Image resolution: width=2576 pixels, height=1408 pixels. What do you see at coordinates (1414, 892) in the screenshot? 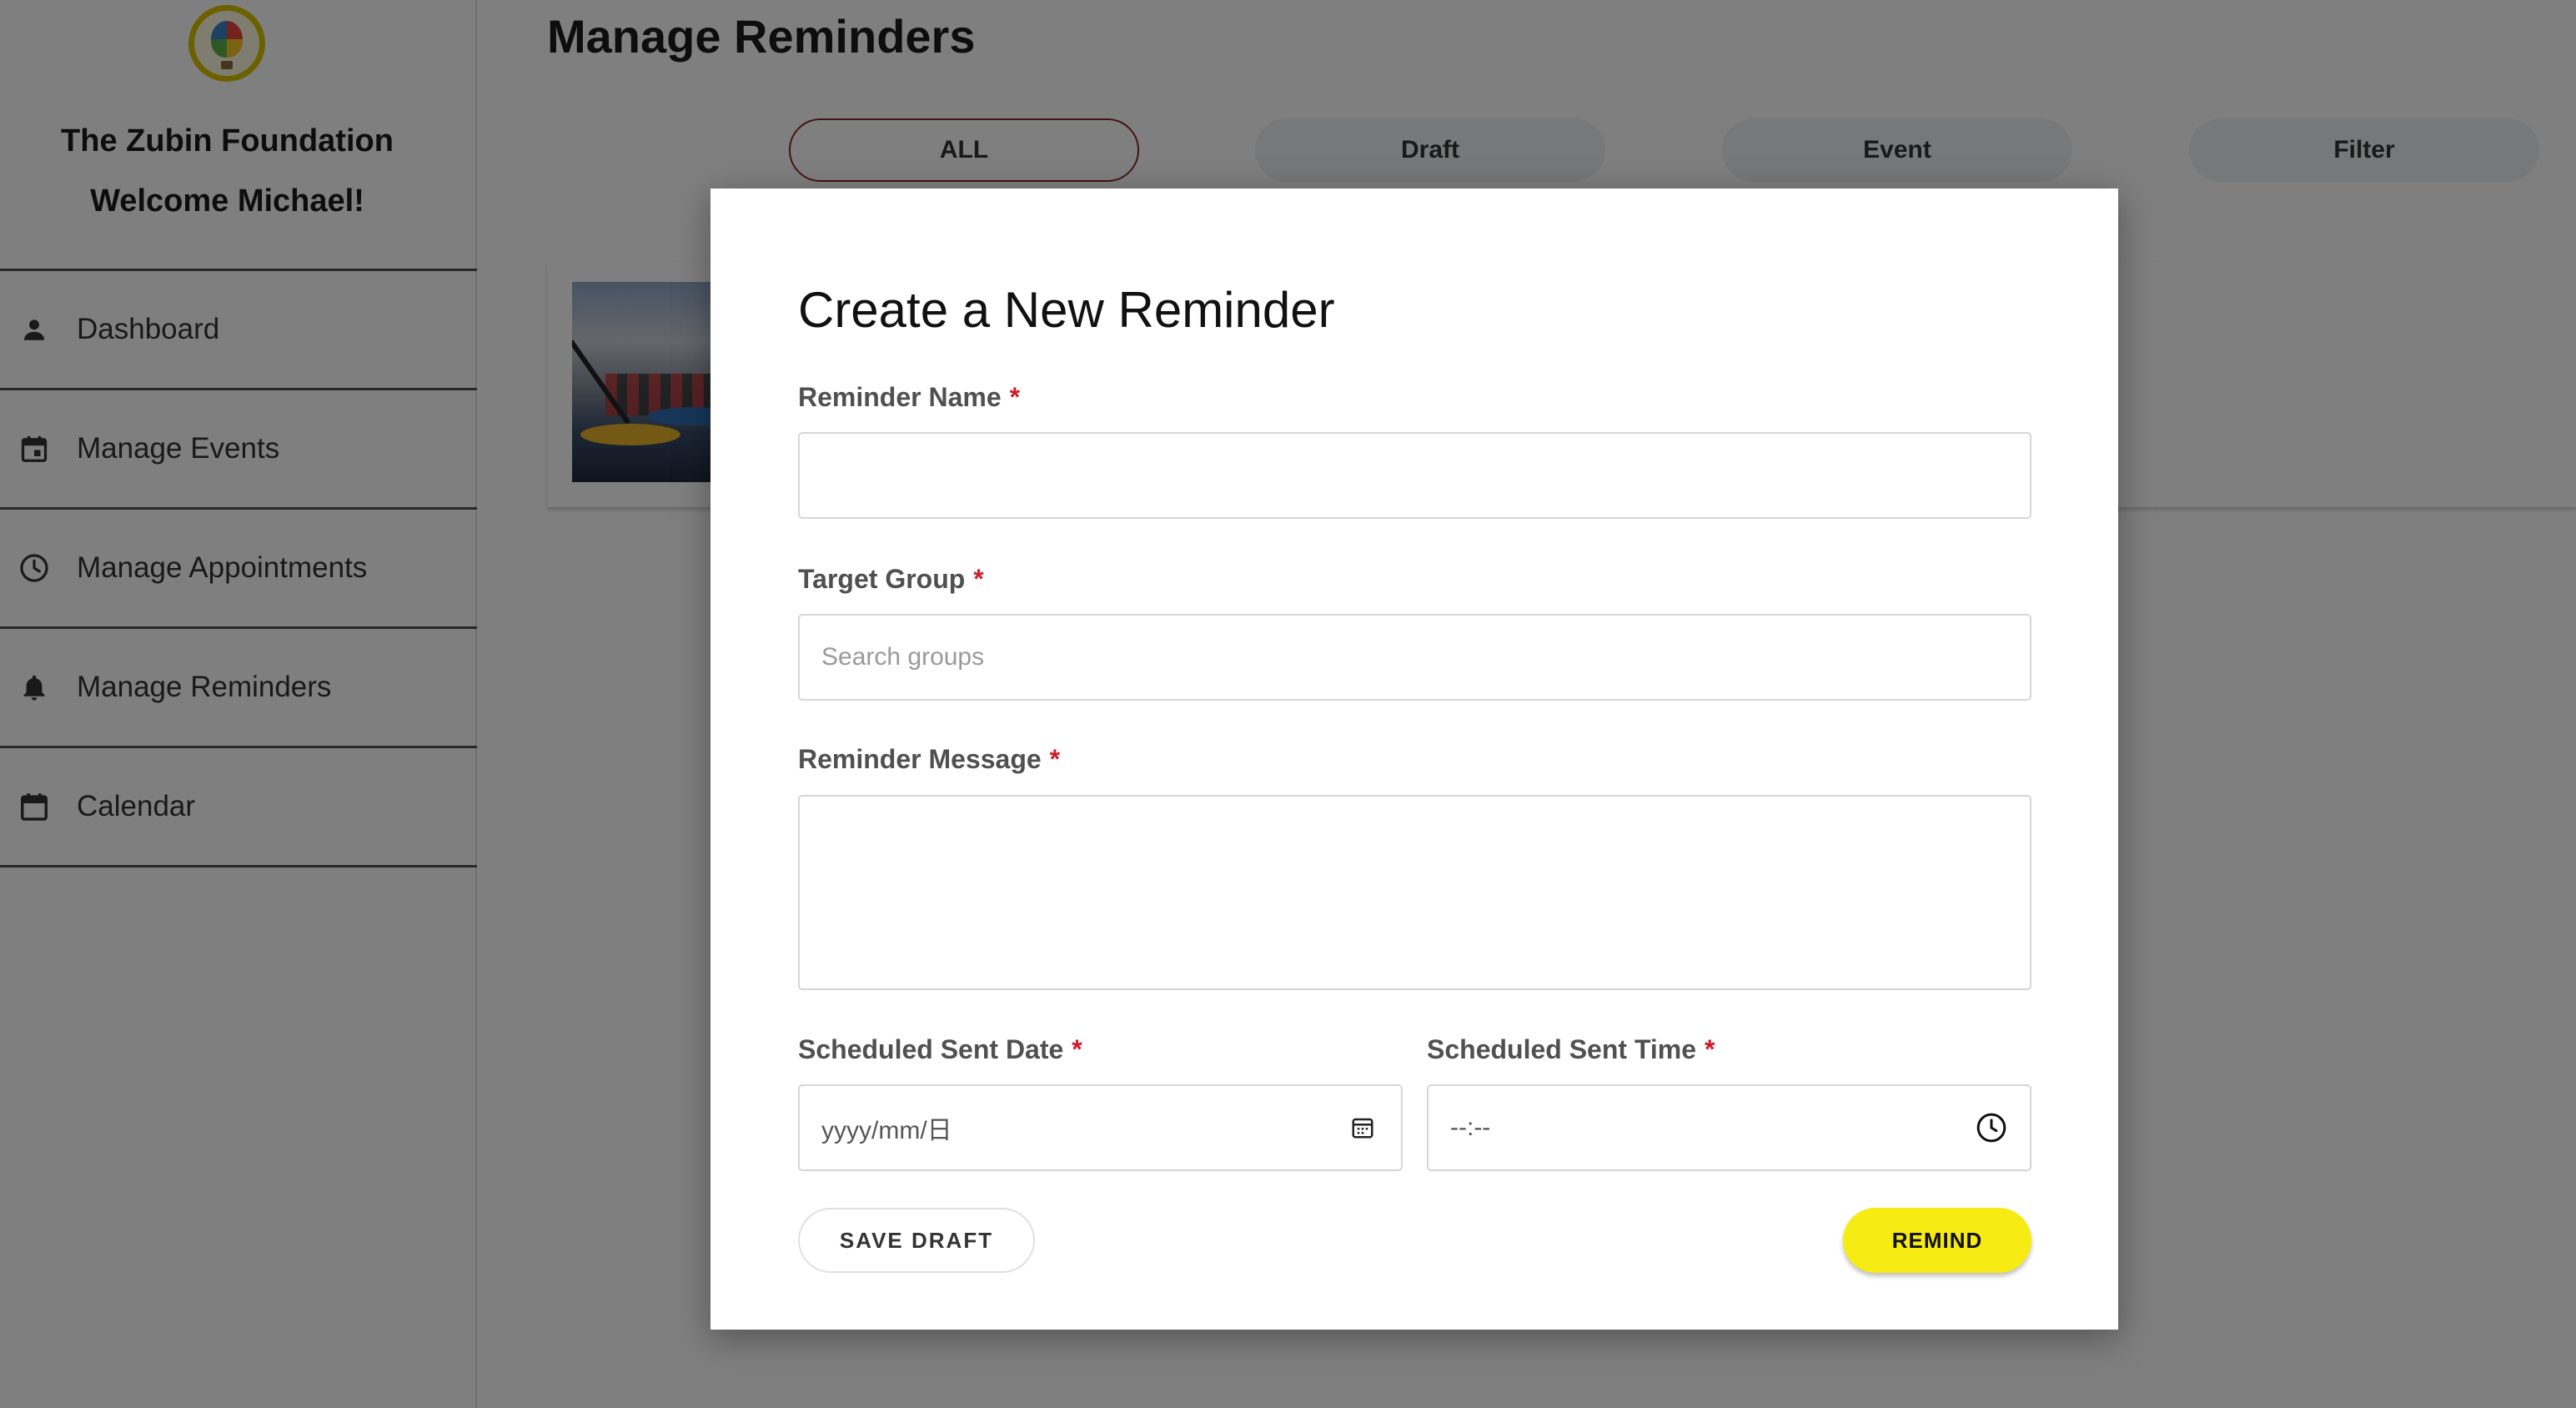
I see `reminder-message-textarea` at bounding box center [1414, 892].